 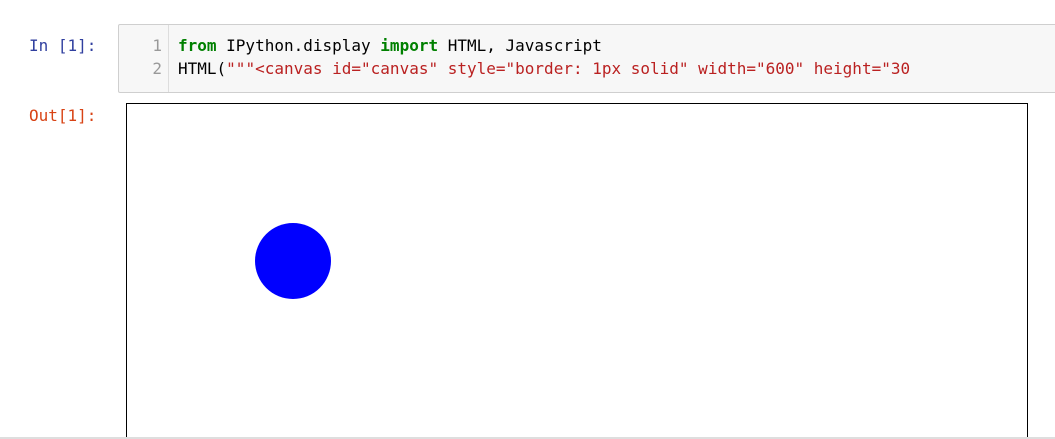 I want to click on module-name: IPython.display, so click(x=298, y=45).